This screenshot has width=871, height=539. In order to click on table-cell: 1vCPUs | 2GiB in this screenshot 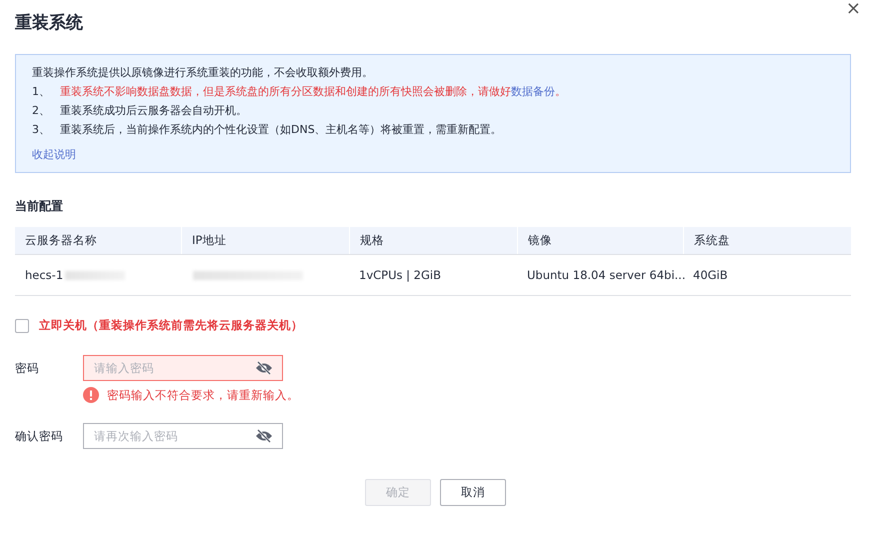, I will do `click(433, 275)`.